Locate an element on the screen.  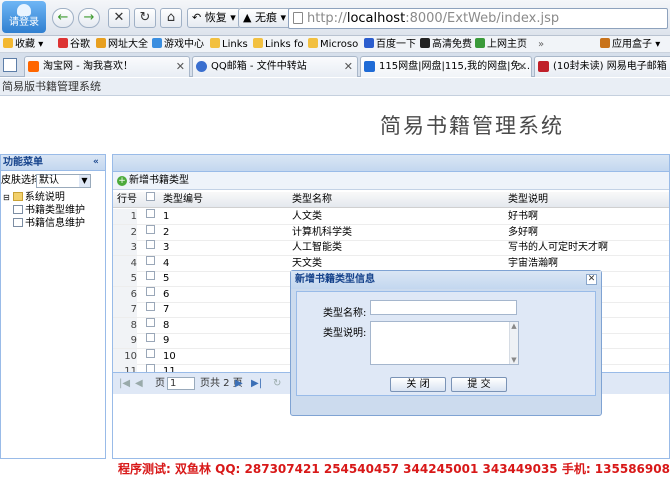
row-number: 1 is located at coordinates (125, 216).